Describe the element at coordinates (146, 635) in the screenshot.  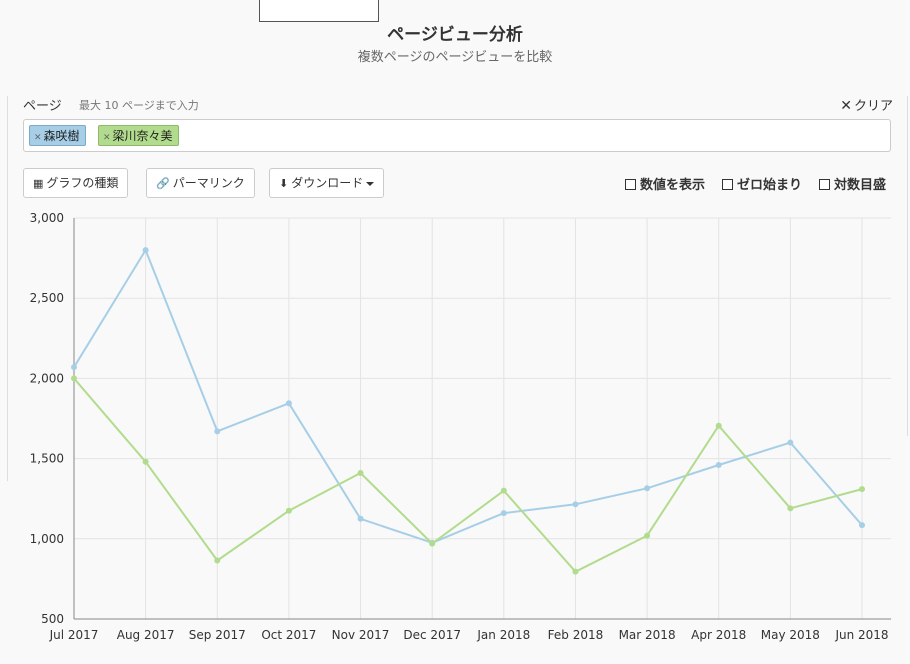
I see `x-tick-label: Aug 2017` at that location.